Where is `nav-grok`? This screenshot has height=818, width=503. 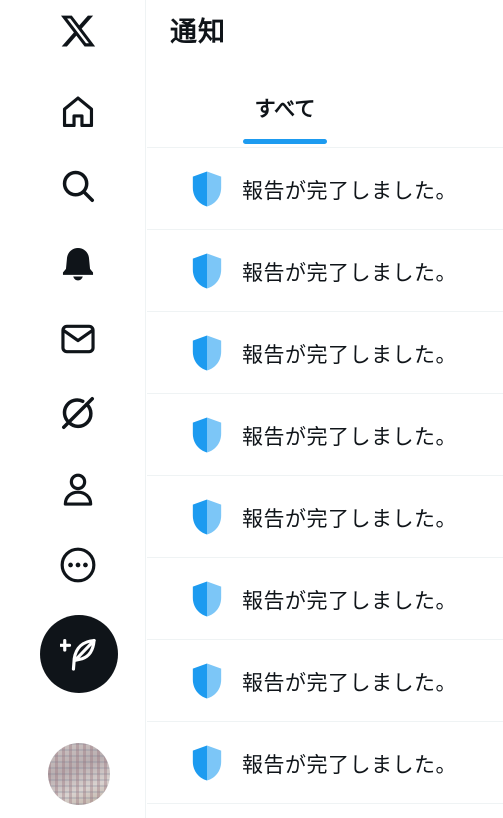
nav-grok is located at coordinates (78, 413).